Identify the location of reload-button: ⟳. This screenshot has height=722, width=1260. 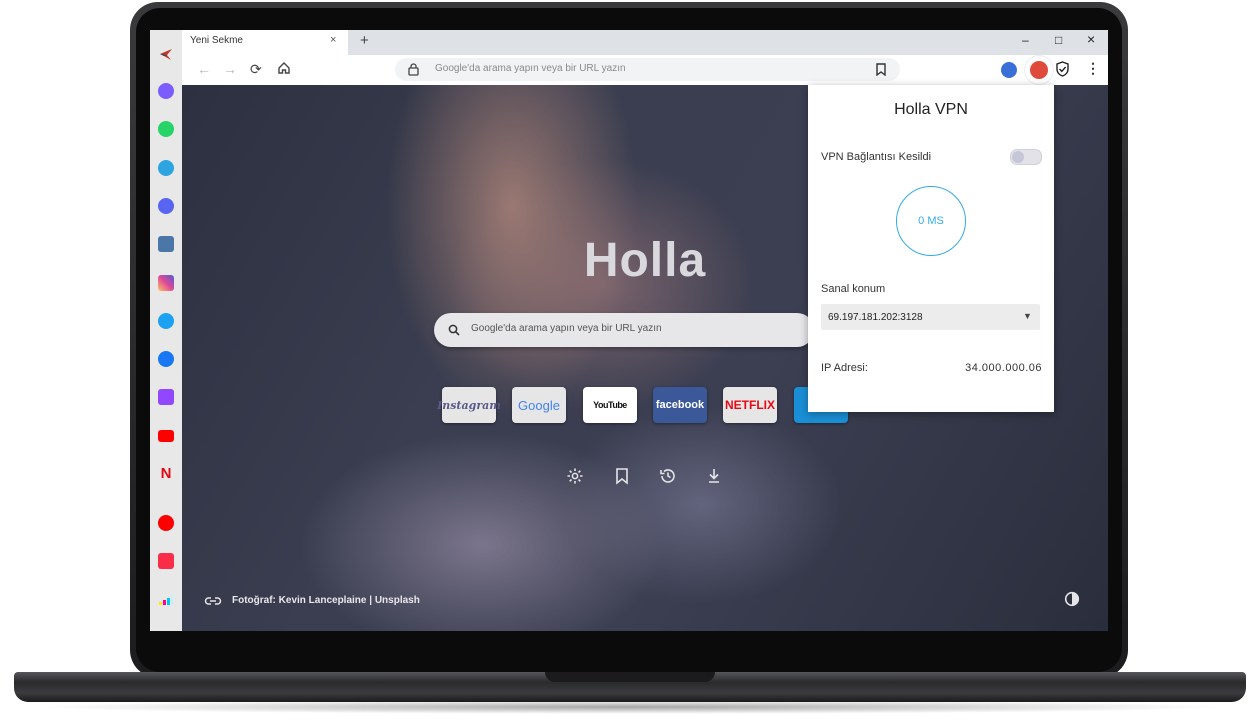
(256, 69).